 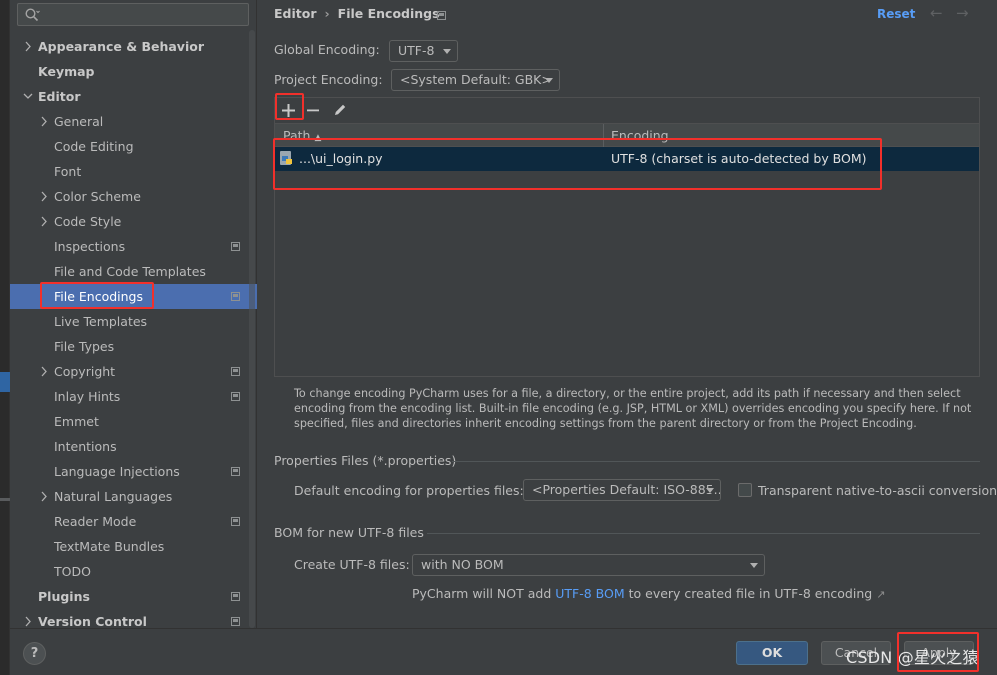 What do you see at coordinates (341, 158) in the screenshot?
I see `row-path: ...\ui_login.py` at bounding box center [341, 158].